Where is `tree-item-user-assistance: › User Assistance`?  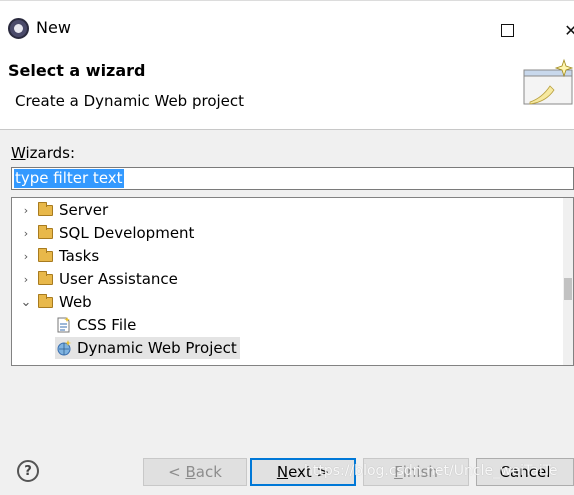 tree-item-user-assistance: › User Assistance is located at coordinates (98, 279).